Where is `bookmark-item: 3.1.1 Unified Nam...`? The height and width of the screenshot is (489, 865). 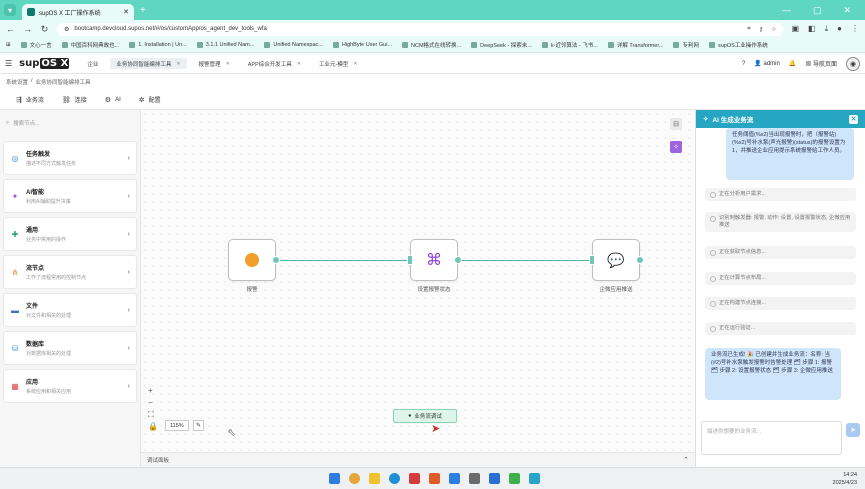 bookmark-item: 3.1.1 Unified Nam... is located at coordinates (225, 45).